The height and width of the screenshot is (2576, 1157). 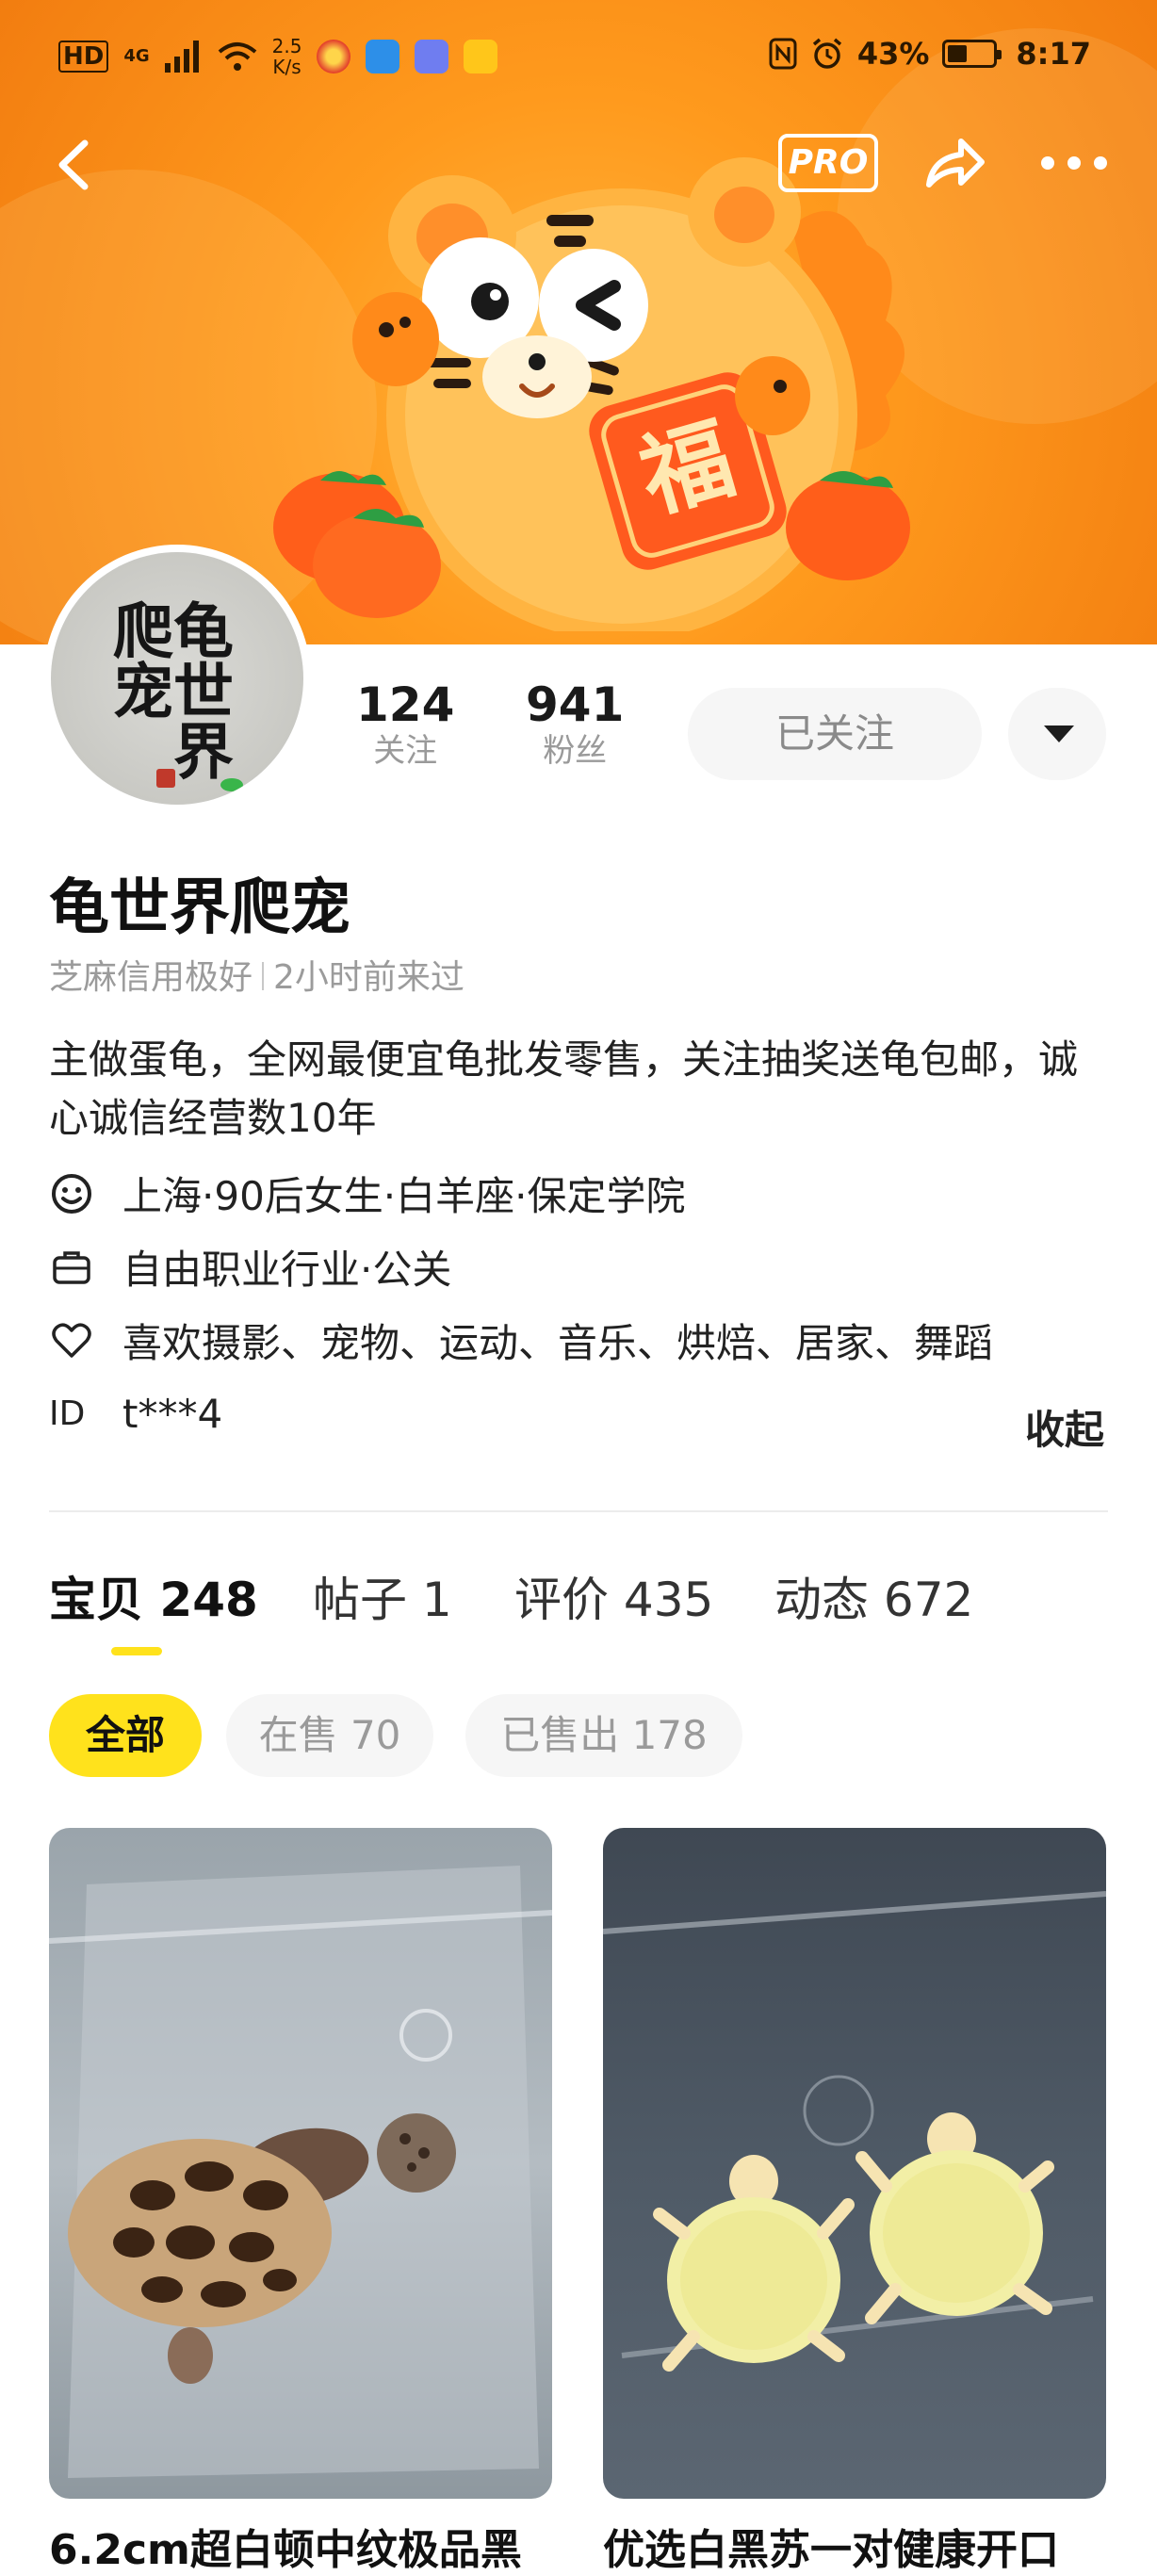 What do you see at coordinates (603, 1735) in the screenshot?
I see `filter-chip-sold: 已售出 178` at bounding box center [603, 1735].